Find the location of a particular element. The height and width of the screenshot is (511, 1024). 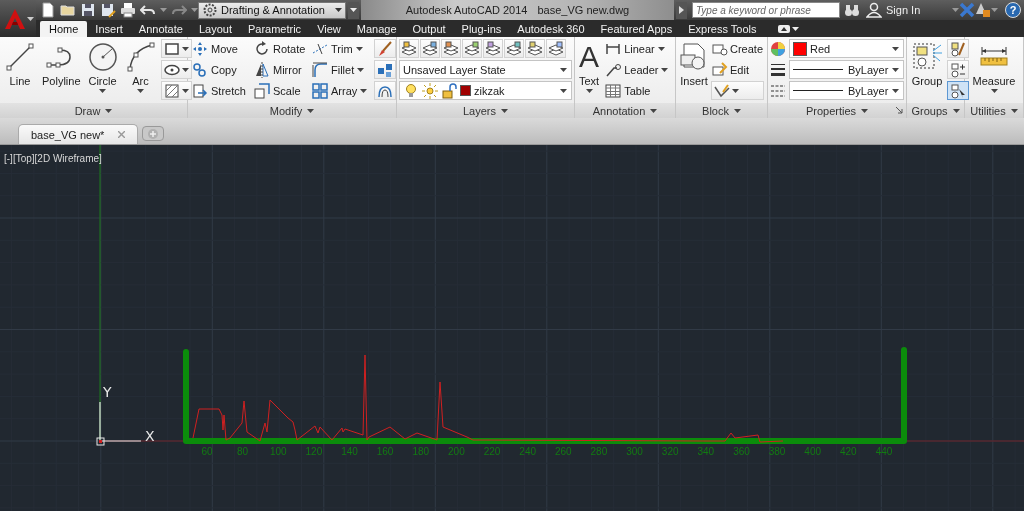

open-button is located at coordinates (68, 10).